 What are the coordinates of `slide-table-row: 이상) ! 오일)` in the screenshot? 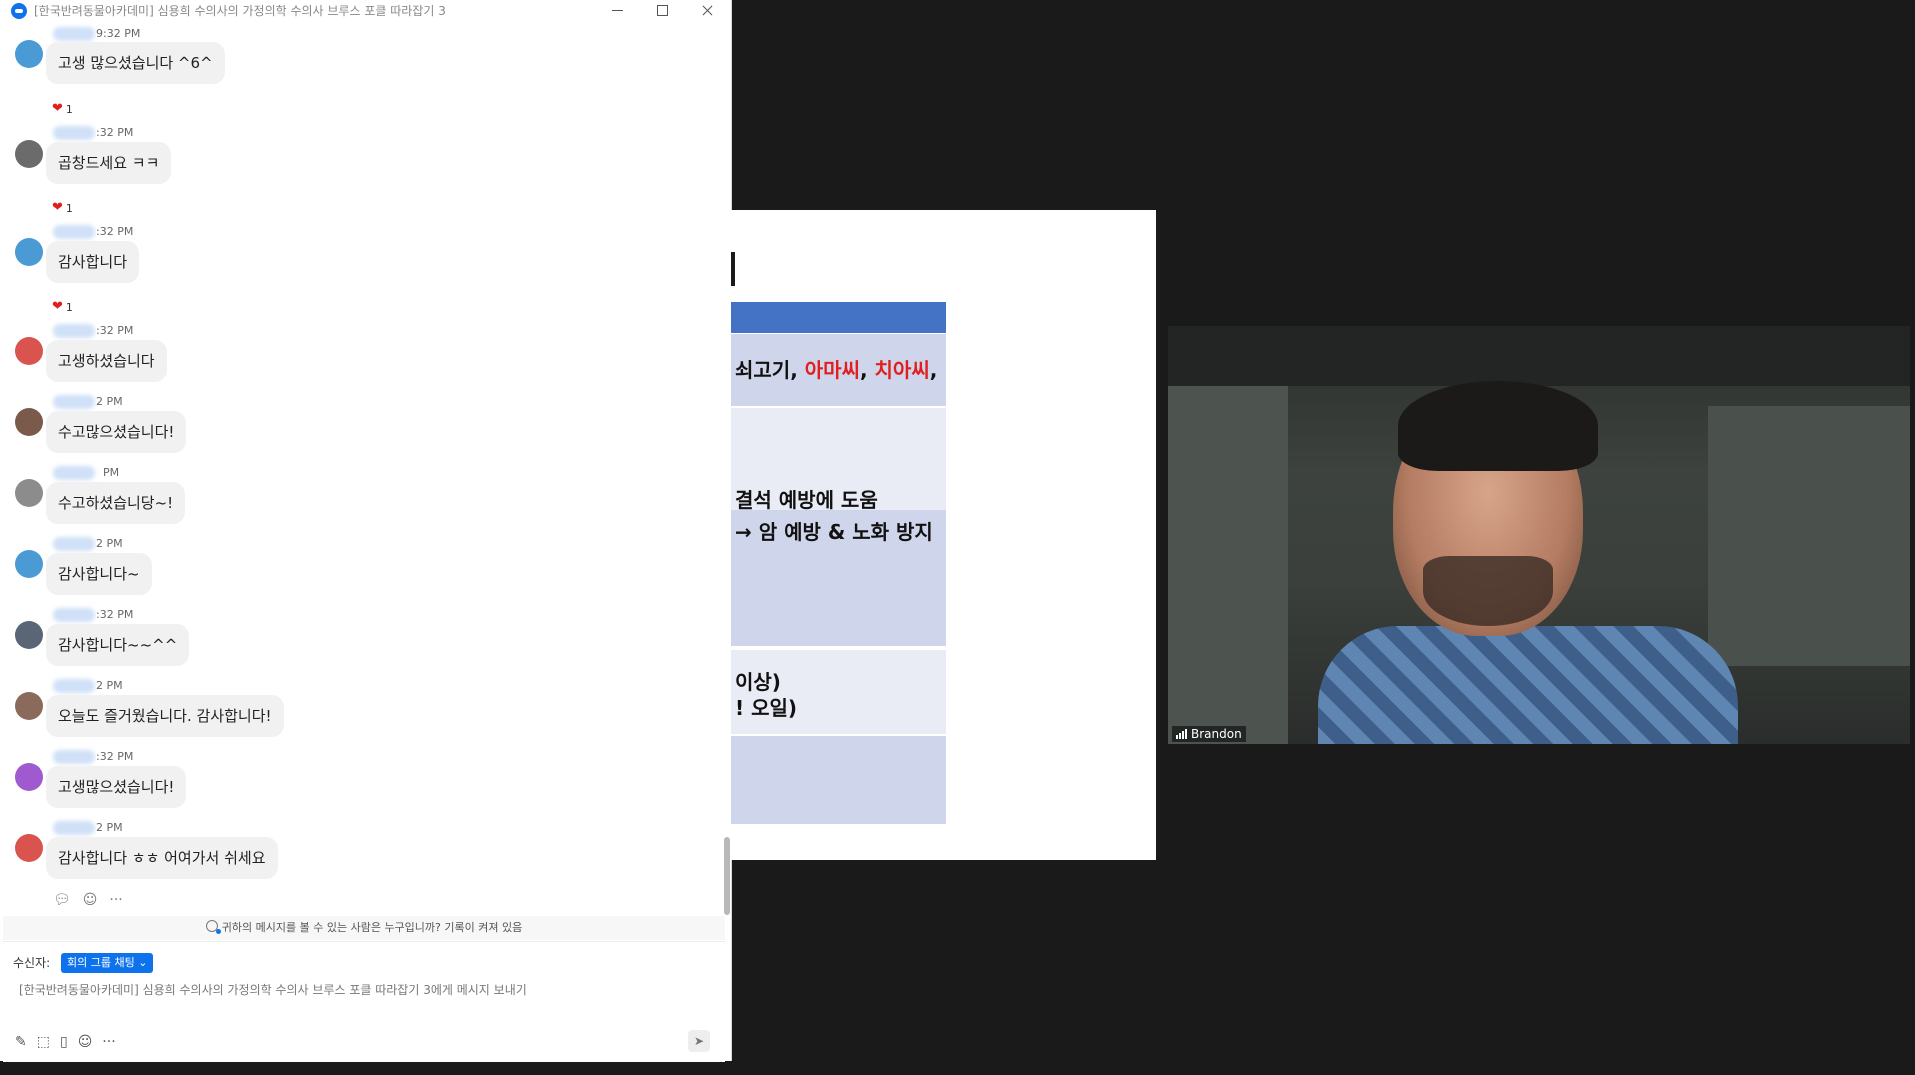 It's located at (838, 692).